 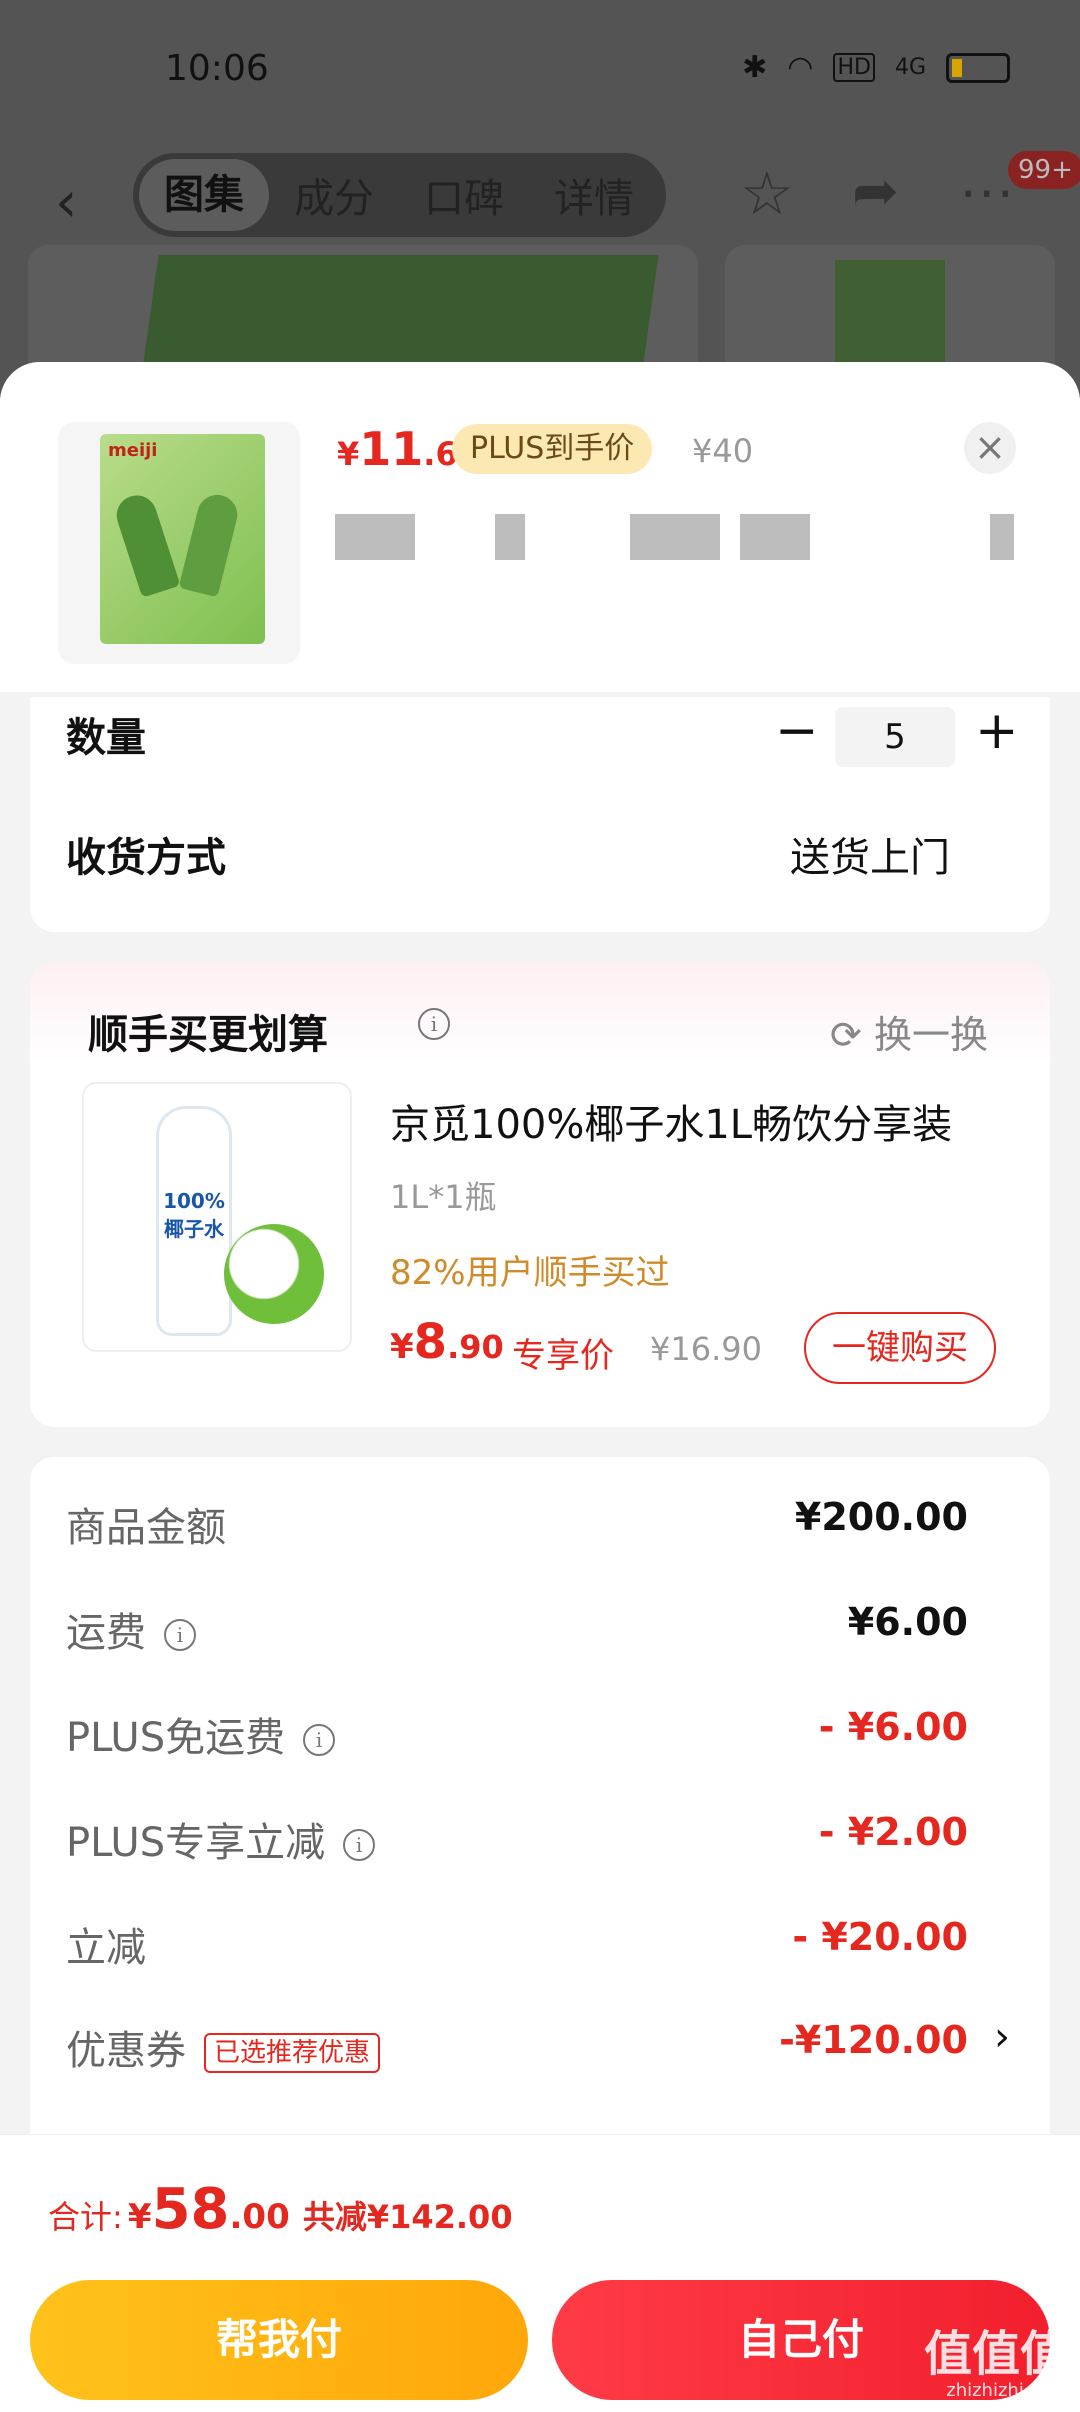 I want to click on status-icons: ✱ ◠ HD 4G, so click(x=876, y=67).